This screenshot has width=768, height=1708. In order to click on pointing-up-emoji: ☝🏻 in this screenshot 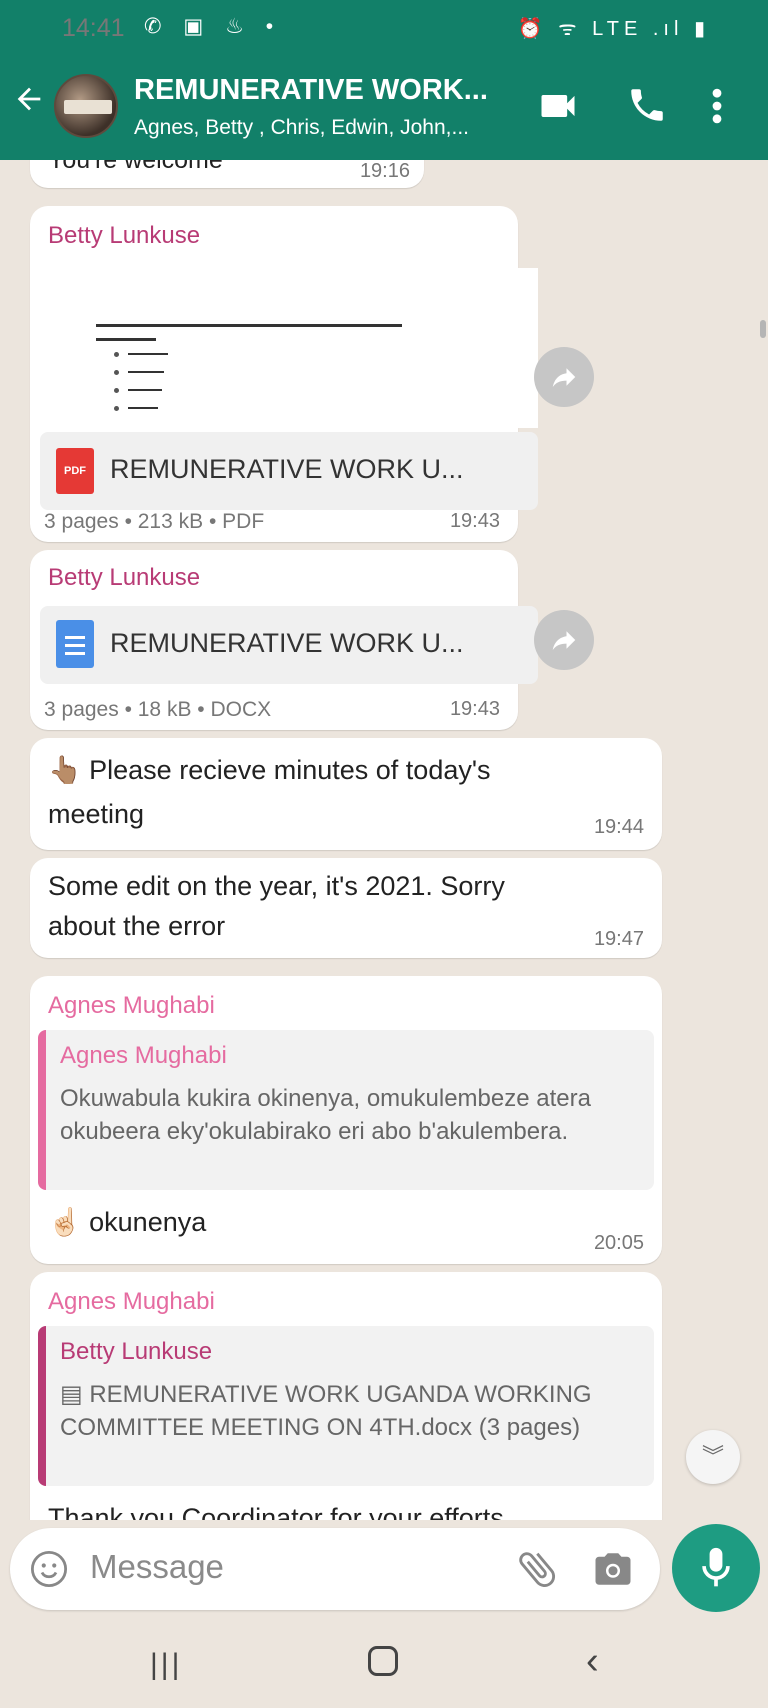, I will do `click(65, 1222)`.